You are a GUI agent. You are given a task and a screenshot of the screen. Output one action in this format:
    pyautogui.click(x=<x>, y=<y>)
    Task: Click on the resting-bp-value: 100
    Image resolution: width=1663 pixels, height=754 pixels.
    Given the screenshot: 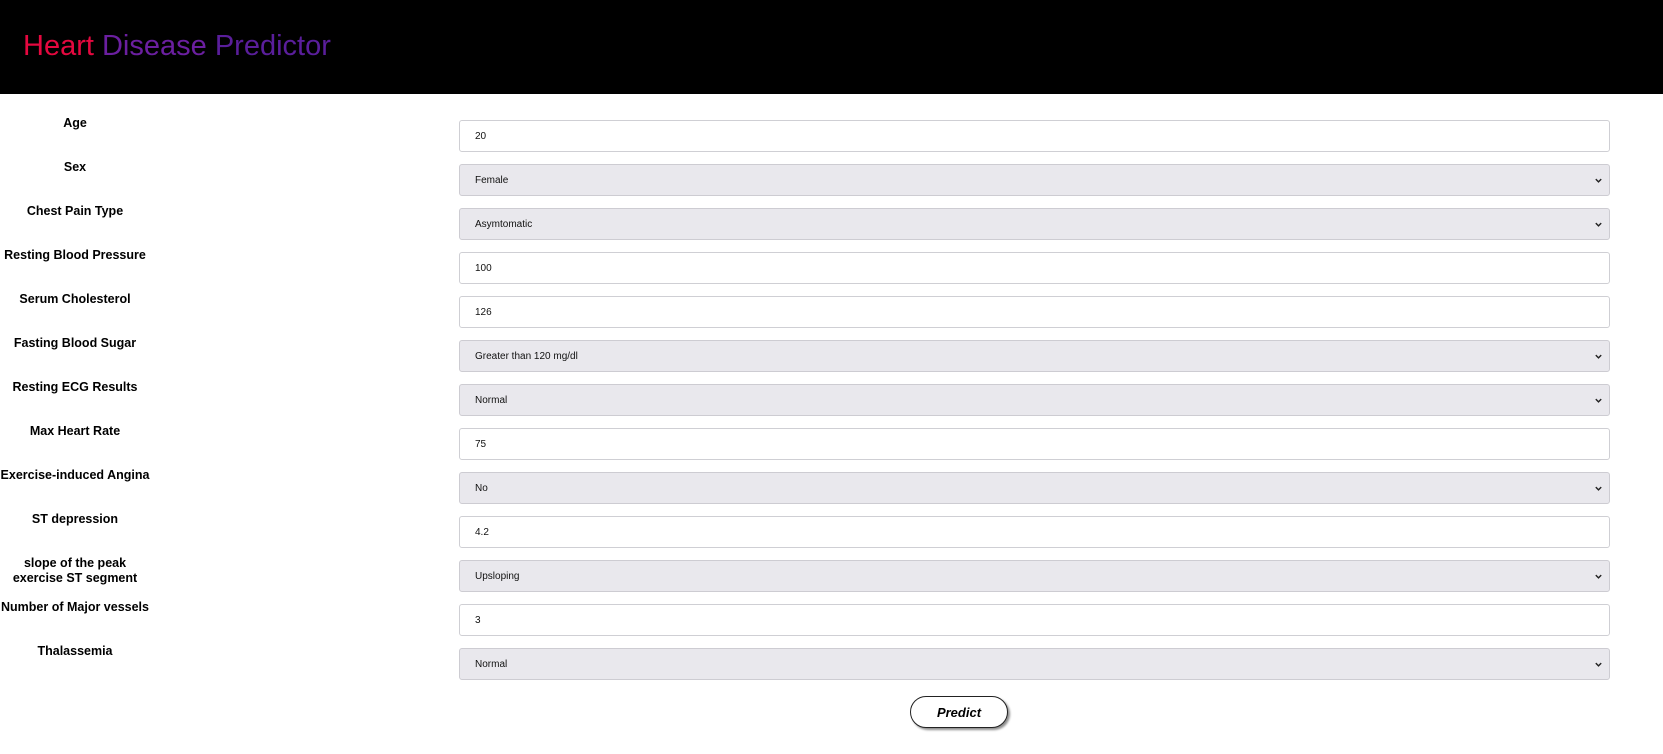 What is the action you would take?
    pyautogui.click(x=483, y=268)
    